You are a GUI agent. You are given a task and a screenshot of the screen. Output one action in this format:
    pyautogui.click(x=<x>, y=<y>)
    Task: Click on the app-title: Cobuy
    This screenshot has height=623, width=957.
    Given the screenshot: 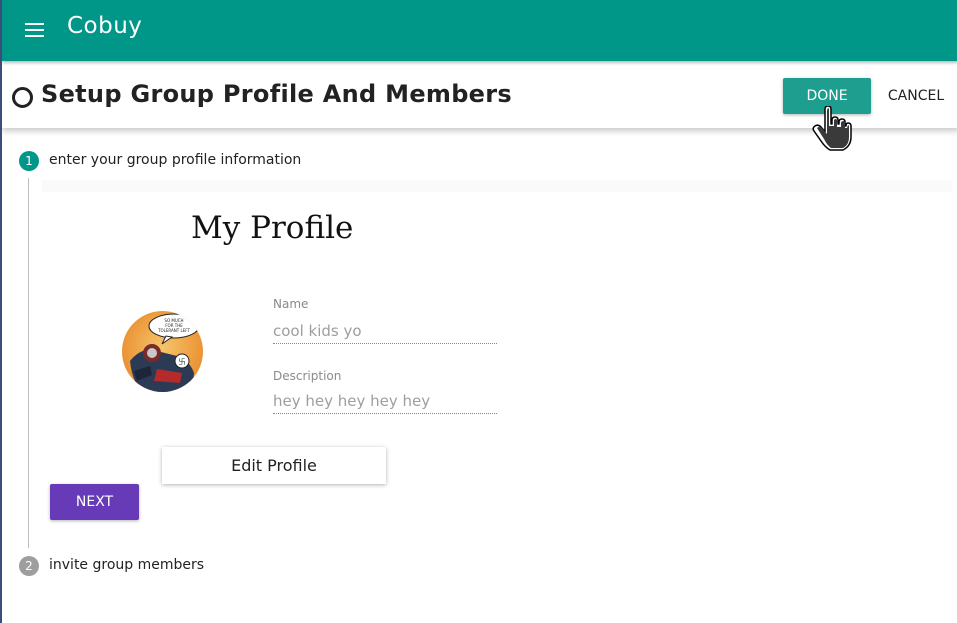 What is the action you would take?
    pyautogui.click(x=105, y=26)
    